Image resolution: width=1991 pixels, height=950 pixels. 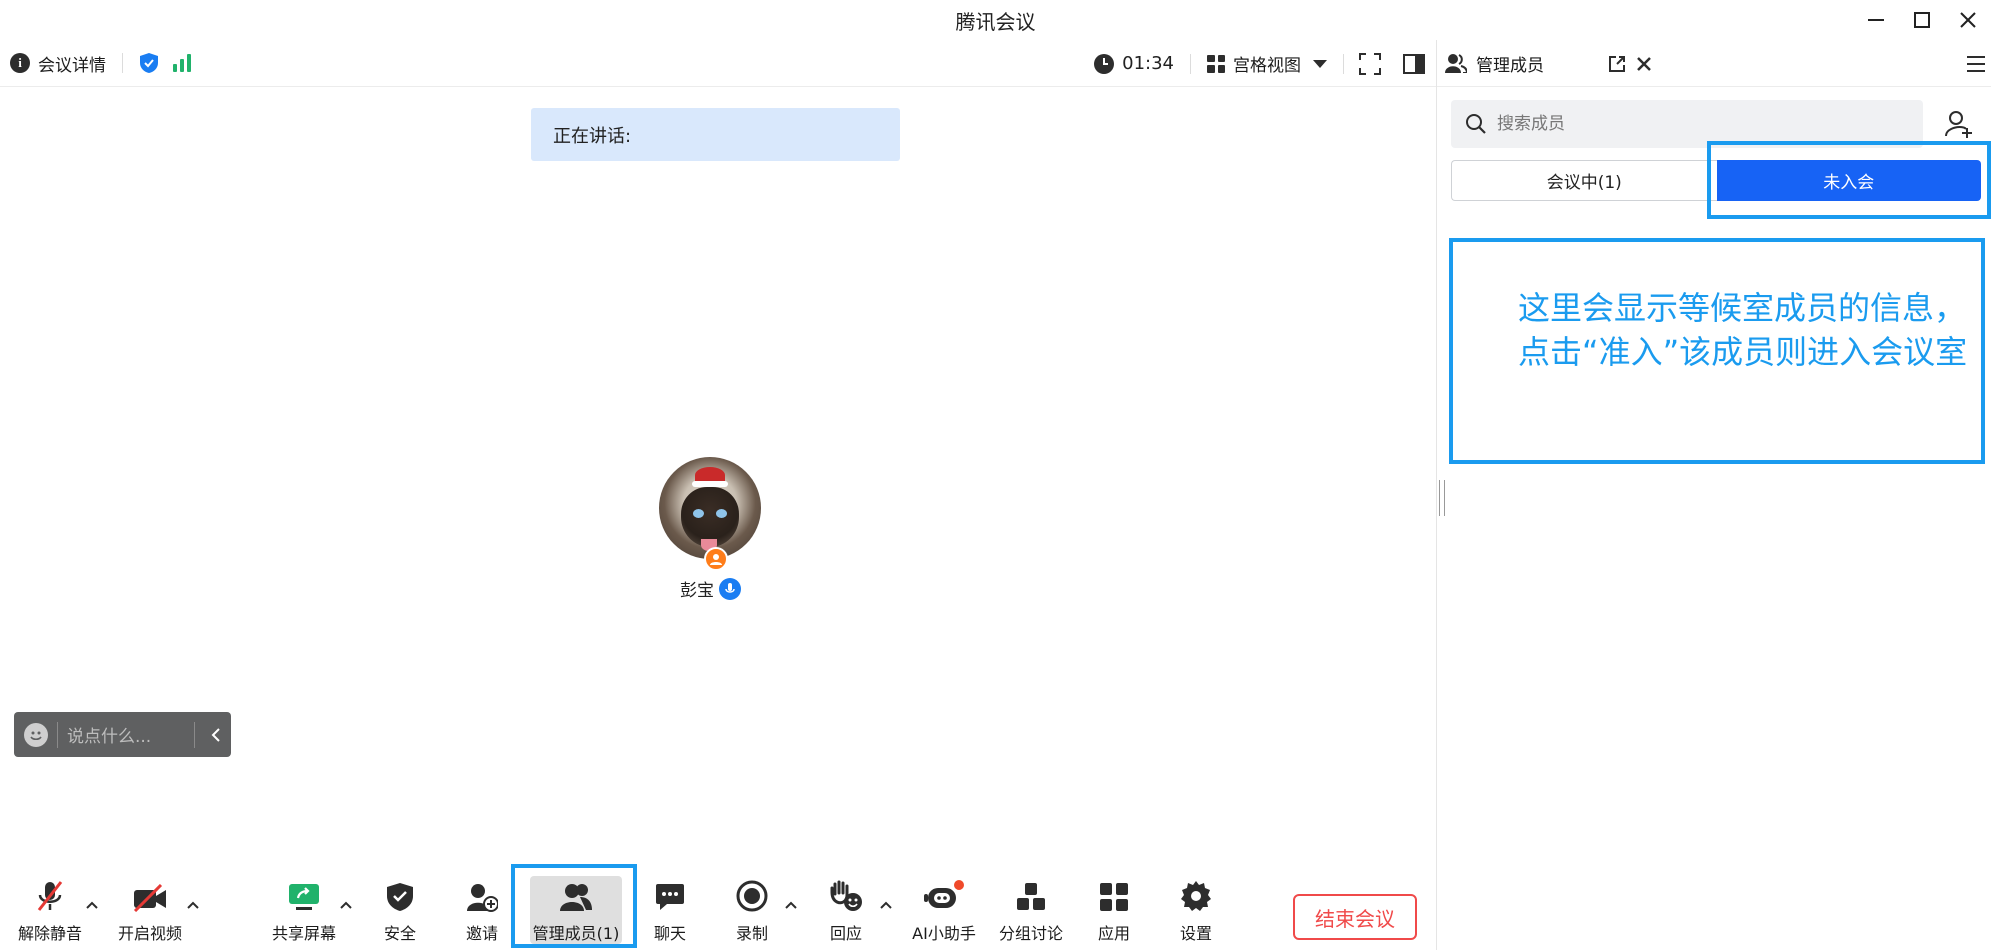 I want to click on popout-panel-button, so click(x=1617, y=63).